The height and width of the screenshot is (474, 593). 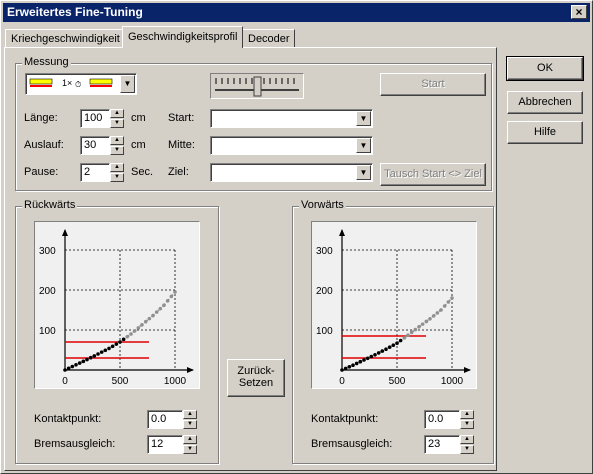 I want to click on measurement-selector: ⏱ 1× ▼, so click(x=81, y=84).